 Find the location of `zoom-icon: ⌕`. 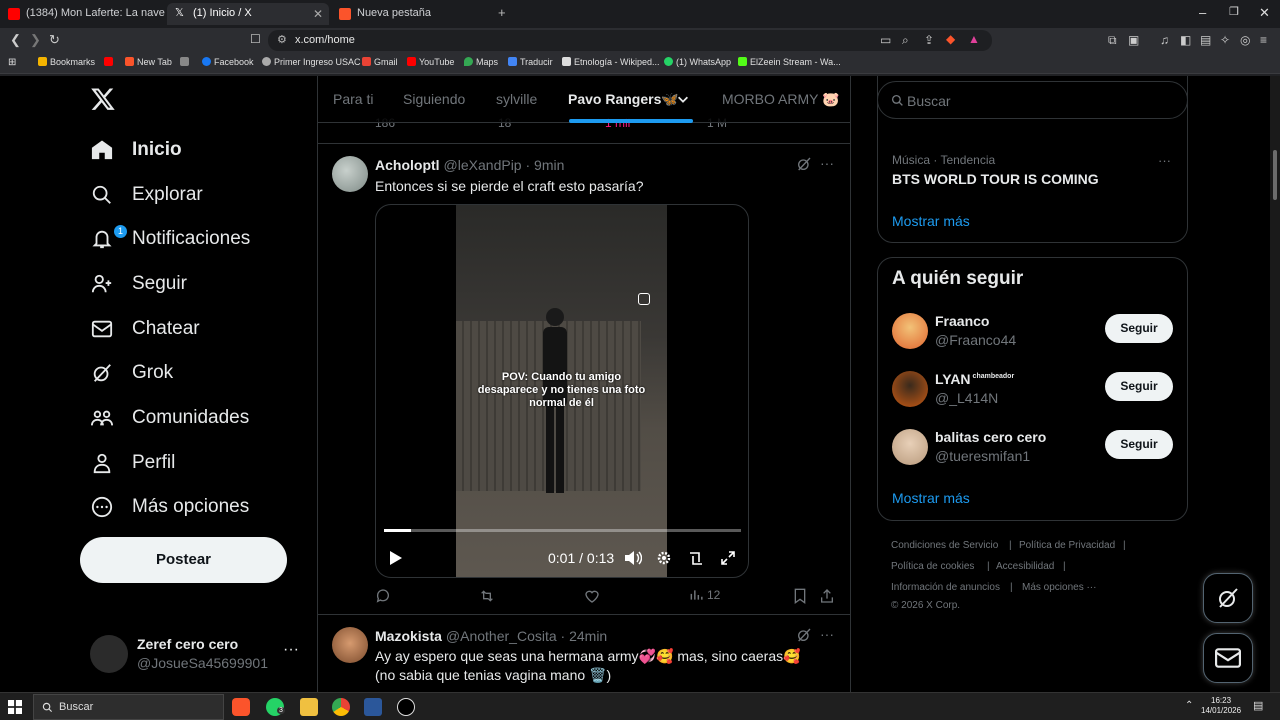

zoom-icon: ⌕ is located at coordinates (905, 40).